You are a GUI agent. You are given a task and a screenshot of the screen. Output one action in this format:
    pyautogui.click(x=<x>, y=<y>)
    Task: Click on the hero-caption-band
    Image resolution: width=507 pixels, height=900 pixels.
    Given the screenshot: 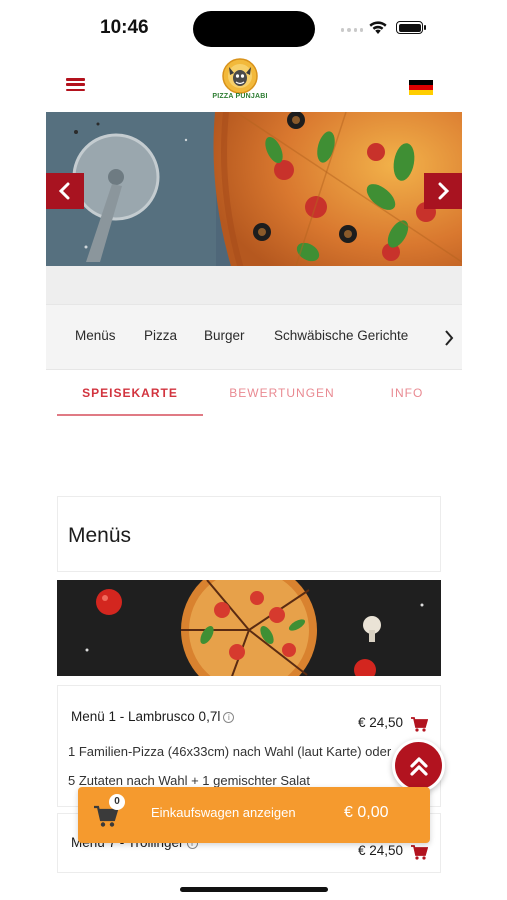 What is the action you would take?
    pyautogui.click(x=254, y=285)
    